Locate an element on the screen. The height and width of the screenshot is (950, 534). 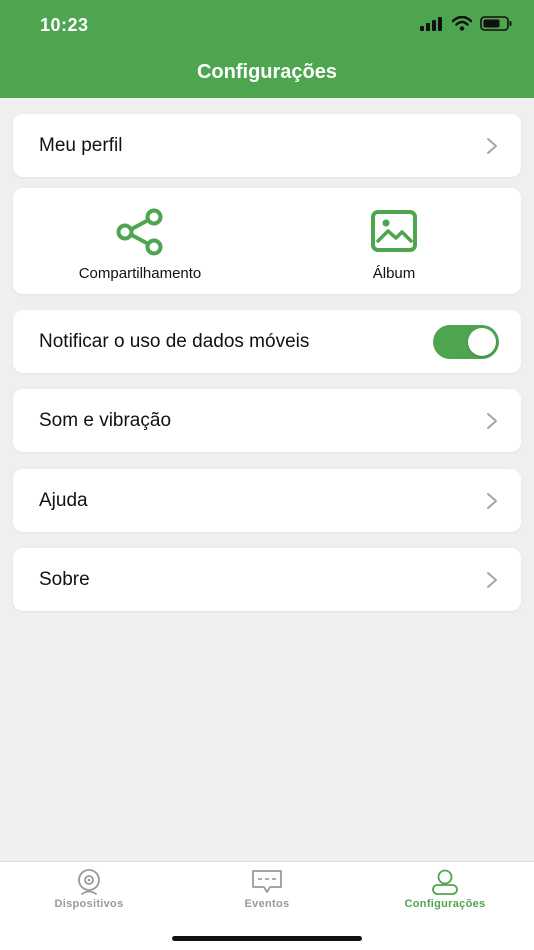
sound-row: Som e vibração is located at coordinates (267, 420).